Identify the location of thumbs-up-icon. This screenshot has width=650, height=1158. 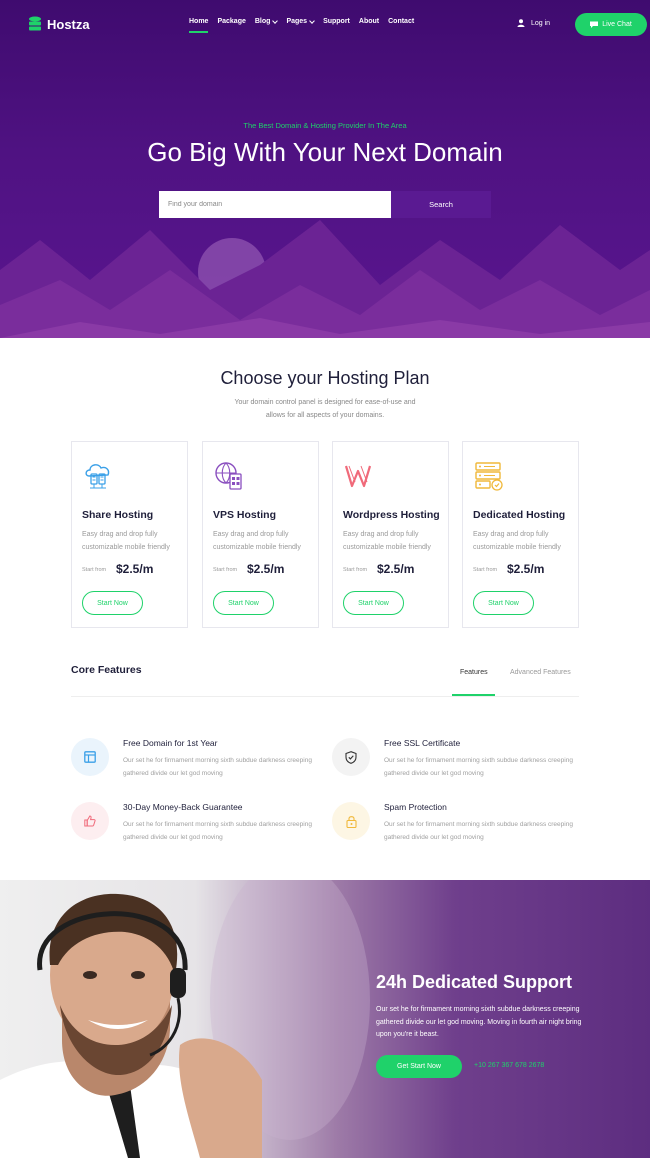
(90, 821).